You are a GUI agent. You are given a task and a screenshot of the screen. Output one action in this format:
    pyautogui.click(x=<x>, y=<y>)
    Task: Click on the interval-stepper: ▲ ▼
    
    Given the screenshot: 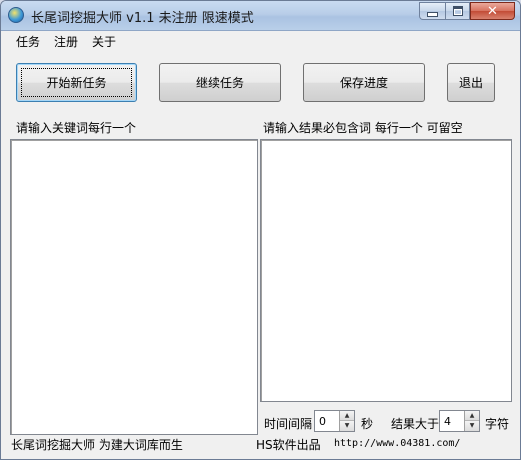 What is the action you would take?
    pyautogui.click(x=334, y=421)
    